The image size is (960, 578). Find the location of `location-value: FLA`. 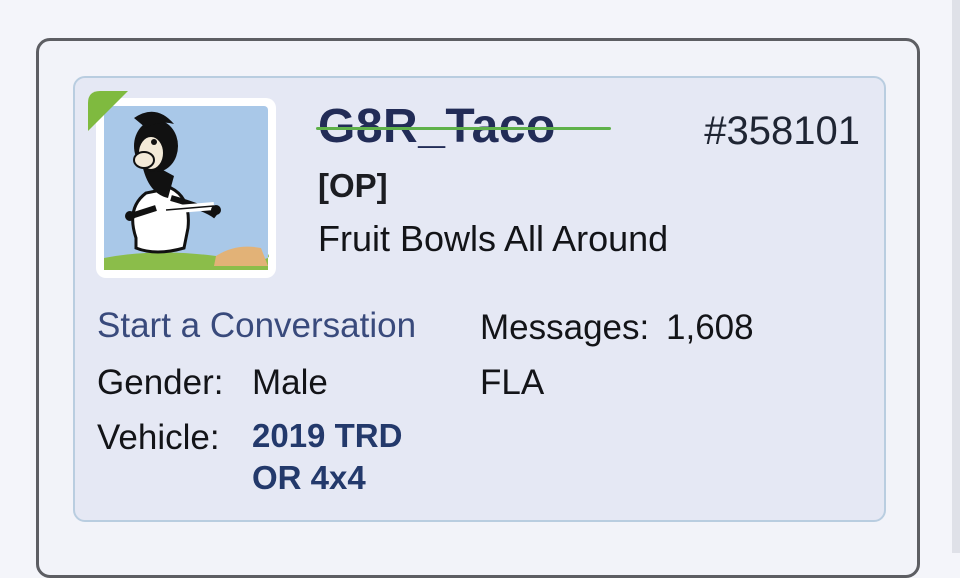

location-value: FLA is located at coordinates (512, 382).